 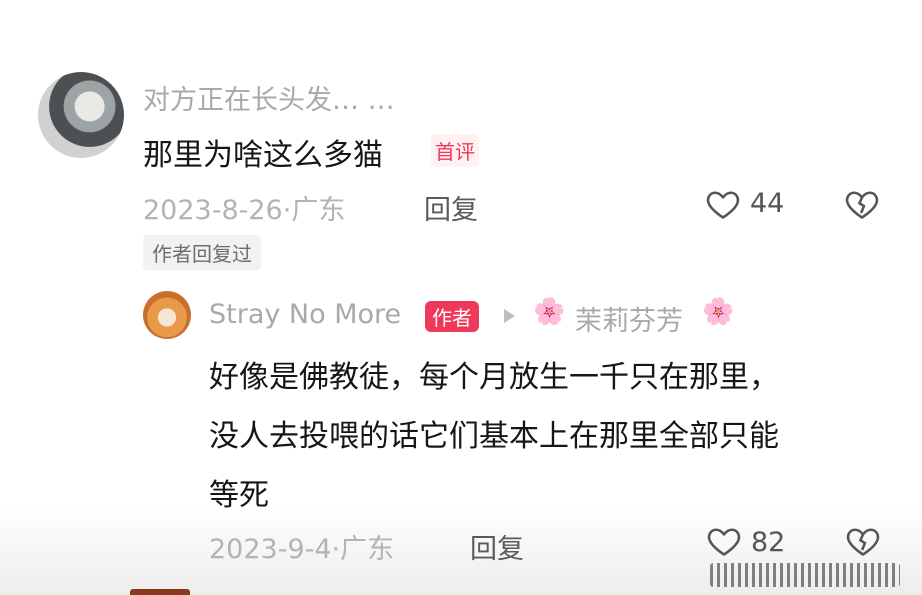 I want to click on like-count: 44, so click(x=767, y=203).